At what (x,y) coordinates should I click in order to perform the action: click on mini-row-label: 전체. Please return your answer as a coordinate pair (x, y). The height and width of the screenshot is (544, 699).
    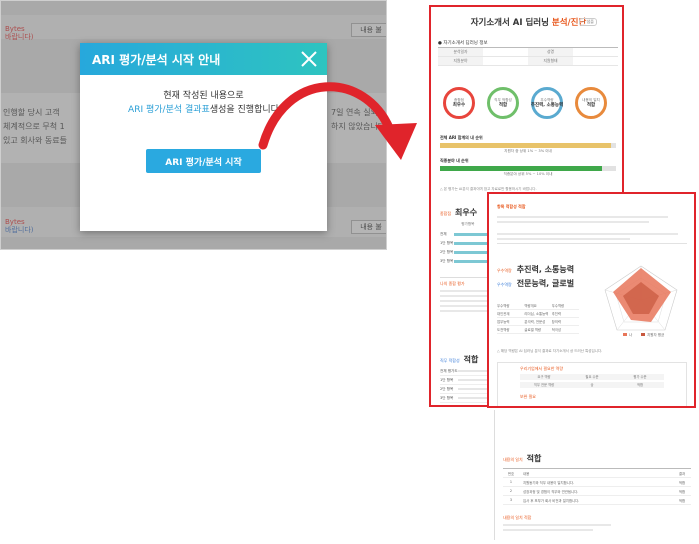
    Looking at the image, I should click on (443, 234).